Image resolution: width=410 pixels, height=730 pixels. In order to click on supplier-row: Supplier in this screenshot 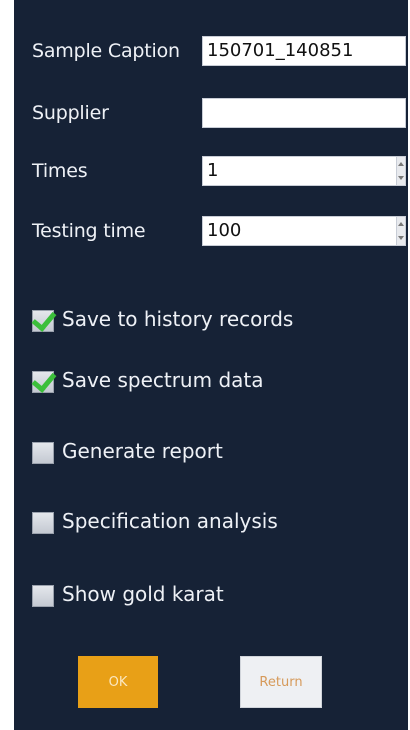, I will do `click(220, 114)`.